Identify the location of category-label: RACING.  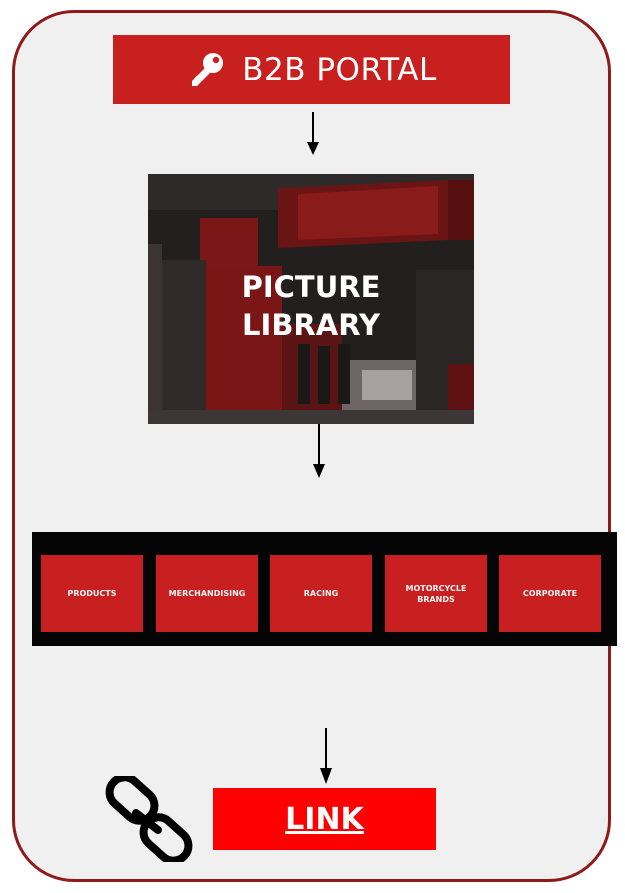
(321, 593).